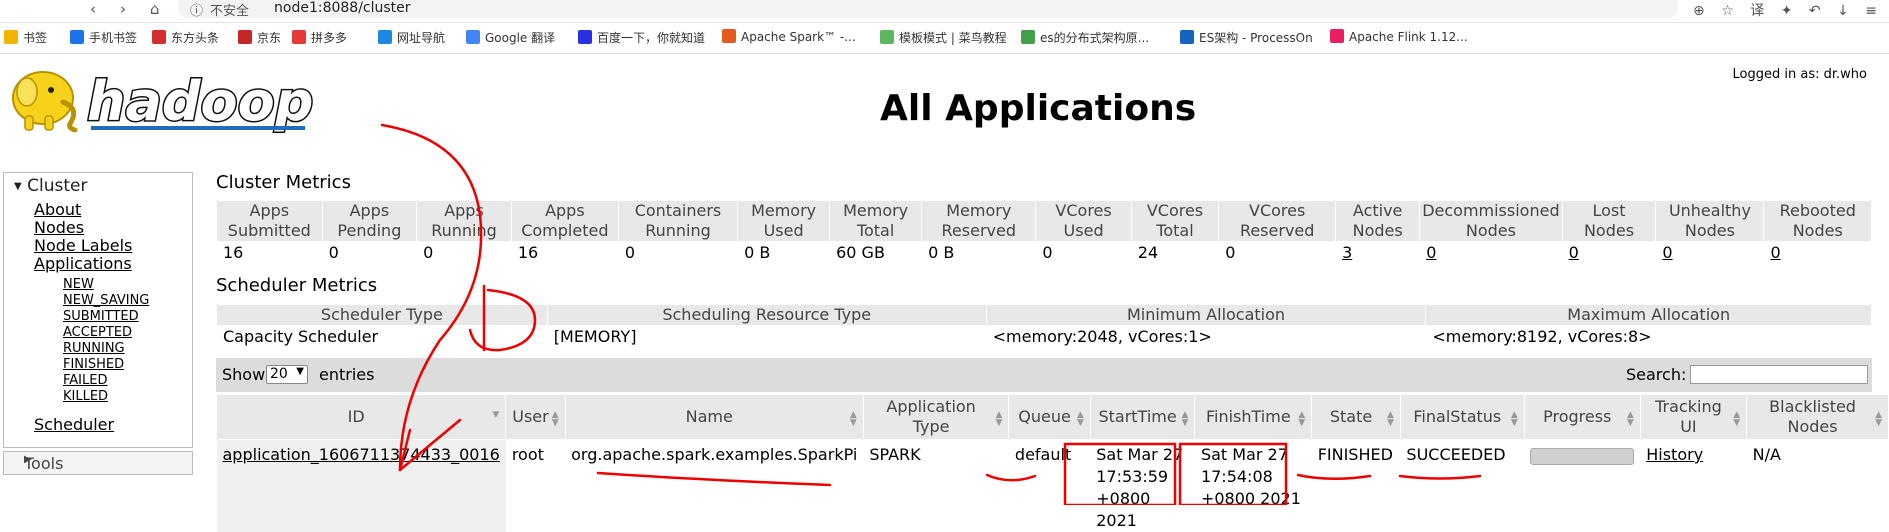  Describe the element at coordinates (25, 37) in the screenshot. I see `bookmark-item: 书签` at that location.